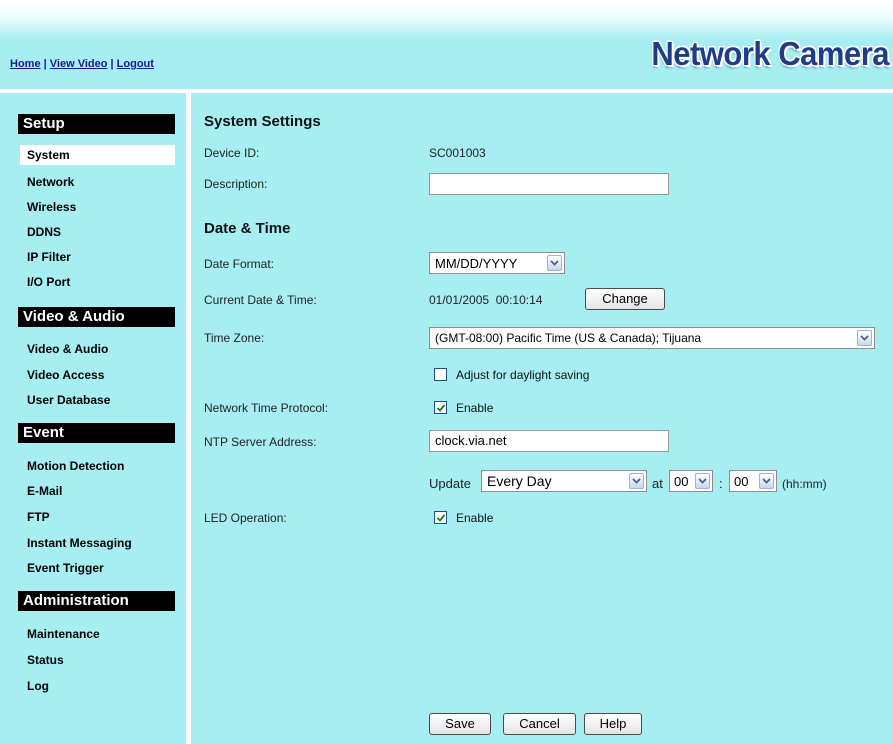 The height and width of the screenshot is (744, 893). Describe the element at coordinates (96, 124) in the screenshot. I see `sidebar-section-setup: Setup` at that location.